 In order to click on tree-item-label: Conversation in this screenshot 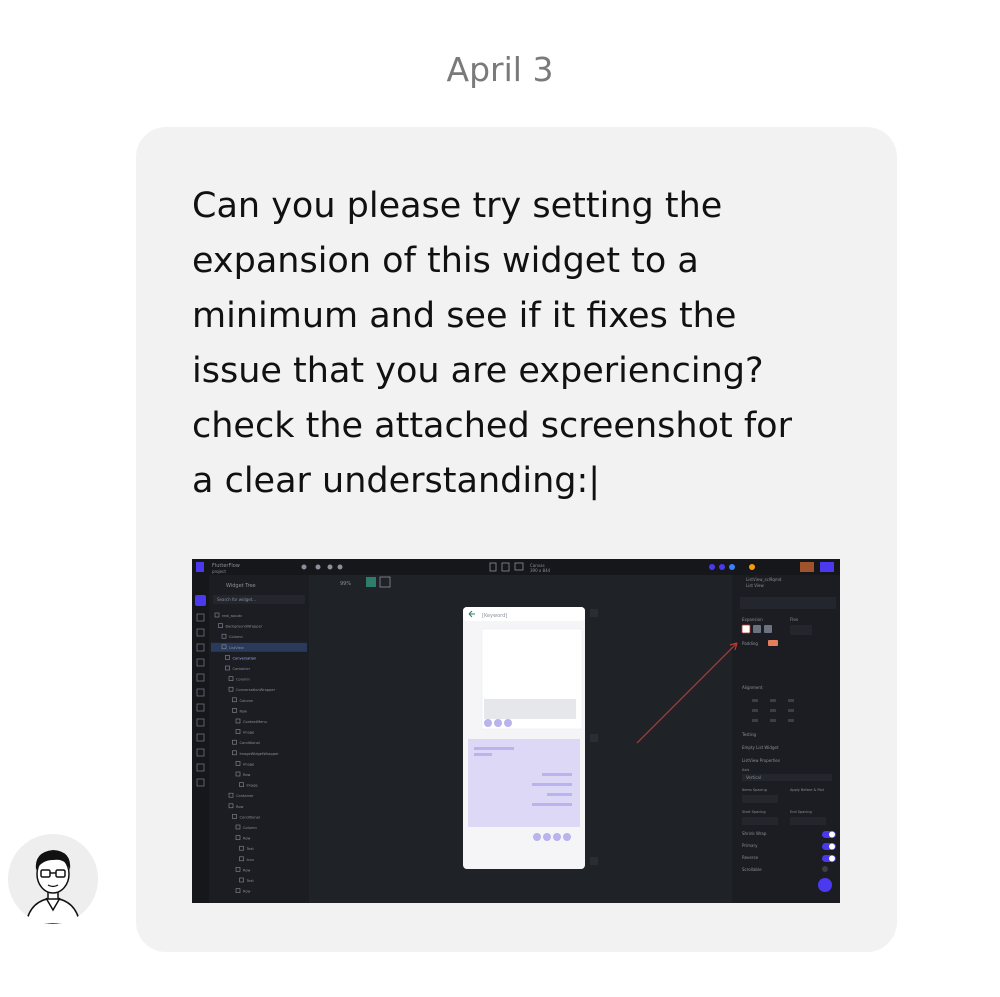, I will do `click(245, 658)`.